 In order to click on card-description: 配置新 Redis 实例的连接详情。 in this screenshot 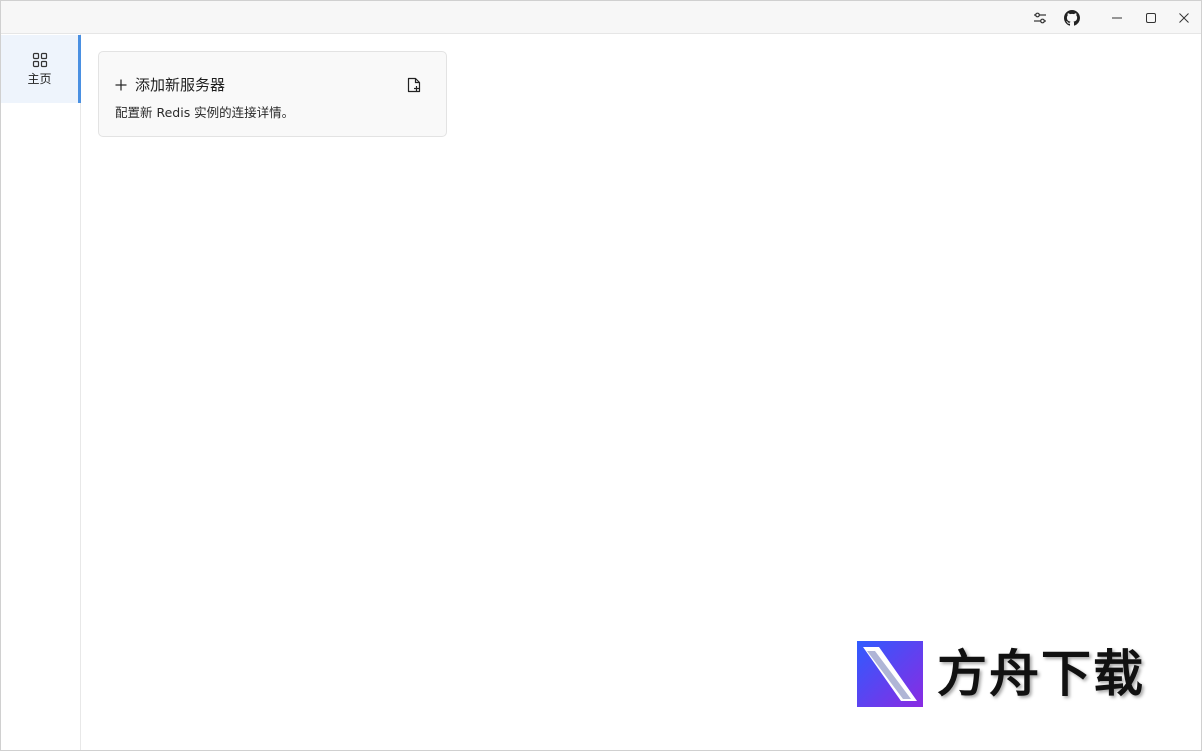, I will do `click(205, 112)`.